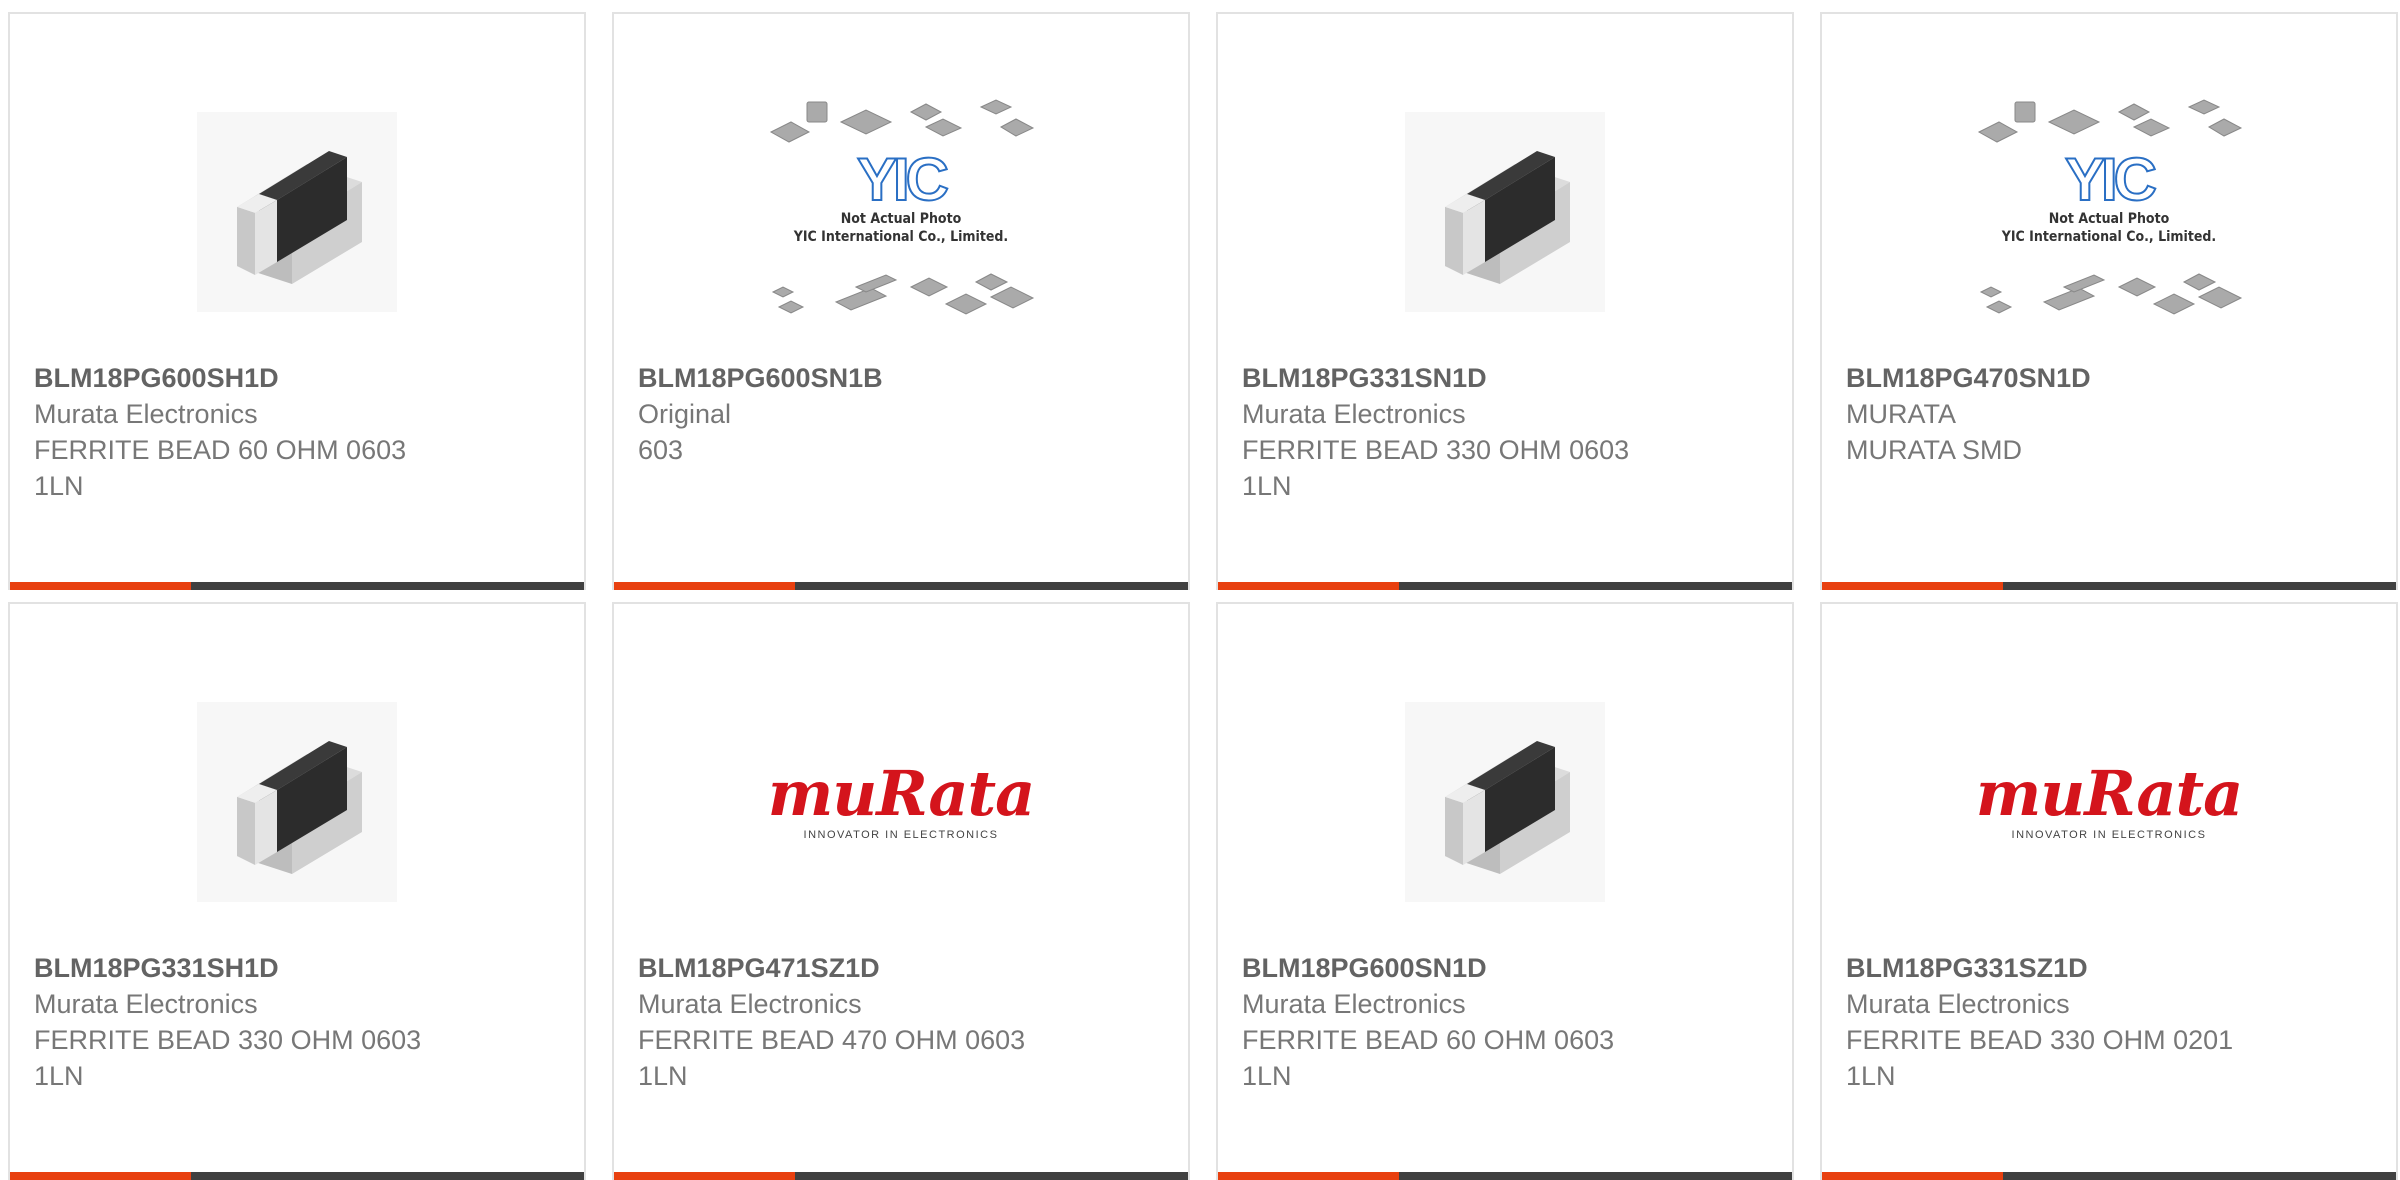 The height and width of the screenshot is (1180, 2400). What do you see at coordinates (903, 378) in the screenshot?
I see `part-number: BLM18PG600SN1B` at bounding box center [903, 378].